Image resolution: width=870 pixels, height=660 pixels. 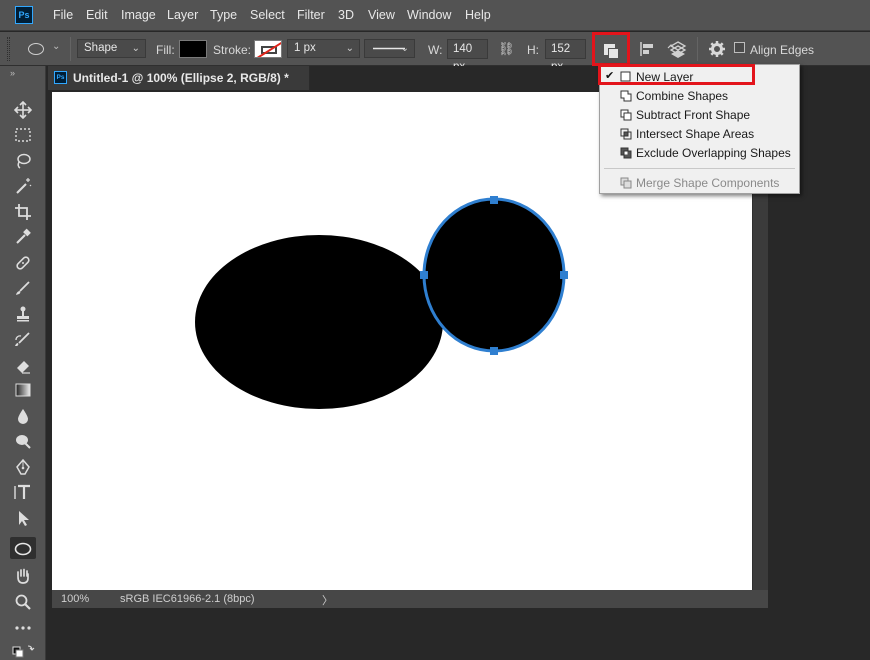 What do you see at coordinates (565, 56) in the screenshot?
I see `height-field: 152 px` at bounding box center [565, 56].